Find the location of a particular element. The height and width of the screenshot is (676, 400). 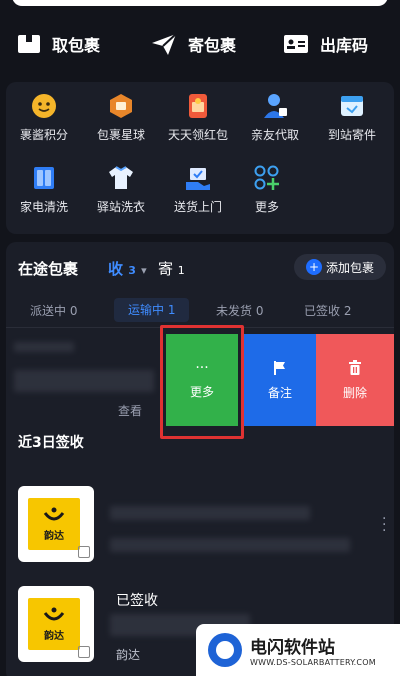

tab-receive: 收 3 ▾ is located at coordinates (127, 268).